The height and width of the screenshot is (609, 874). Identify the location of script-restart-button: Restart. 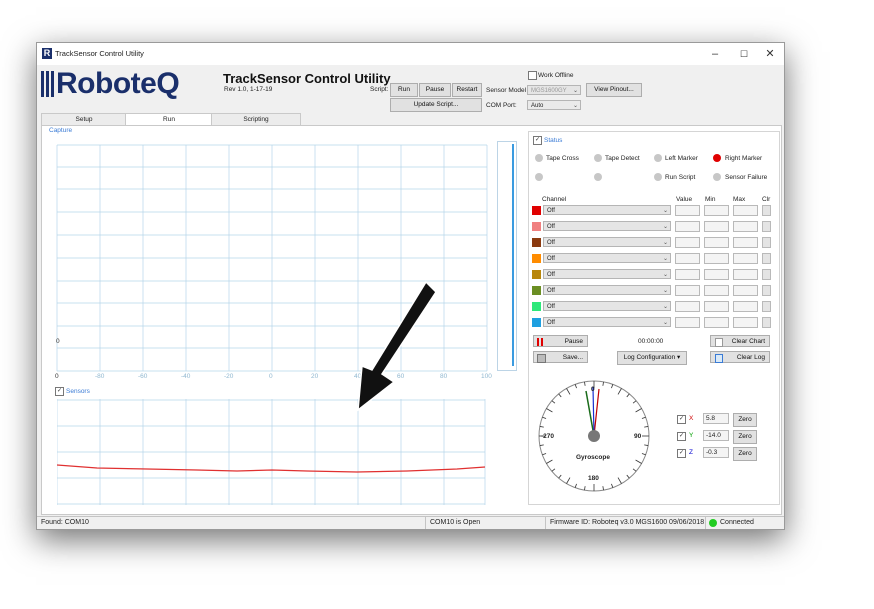
(467, 90).